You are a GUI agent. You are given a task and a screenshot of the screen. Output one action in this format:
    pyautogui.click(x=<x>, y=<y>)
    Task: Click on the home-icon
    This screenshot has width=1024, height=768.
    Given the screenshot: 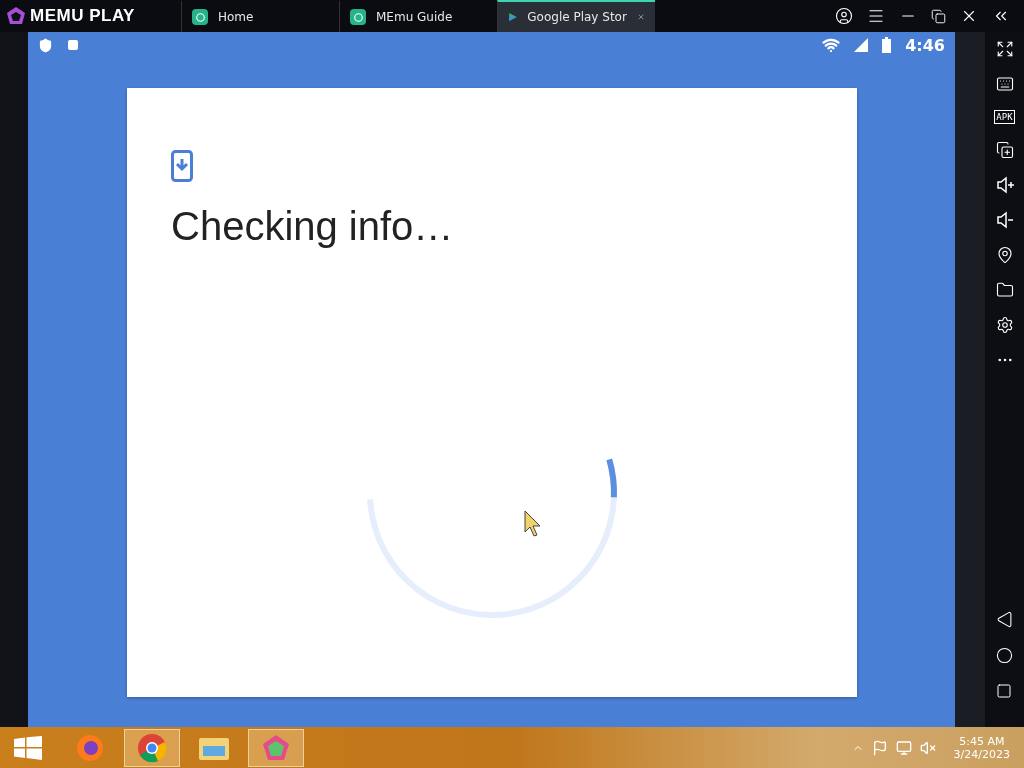 What is the action you would take?
    pyautogui.click(x=1004, y=655)
    